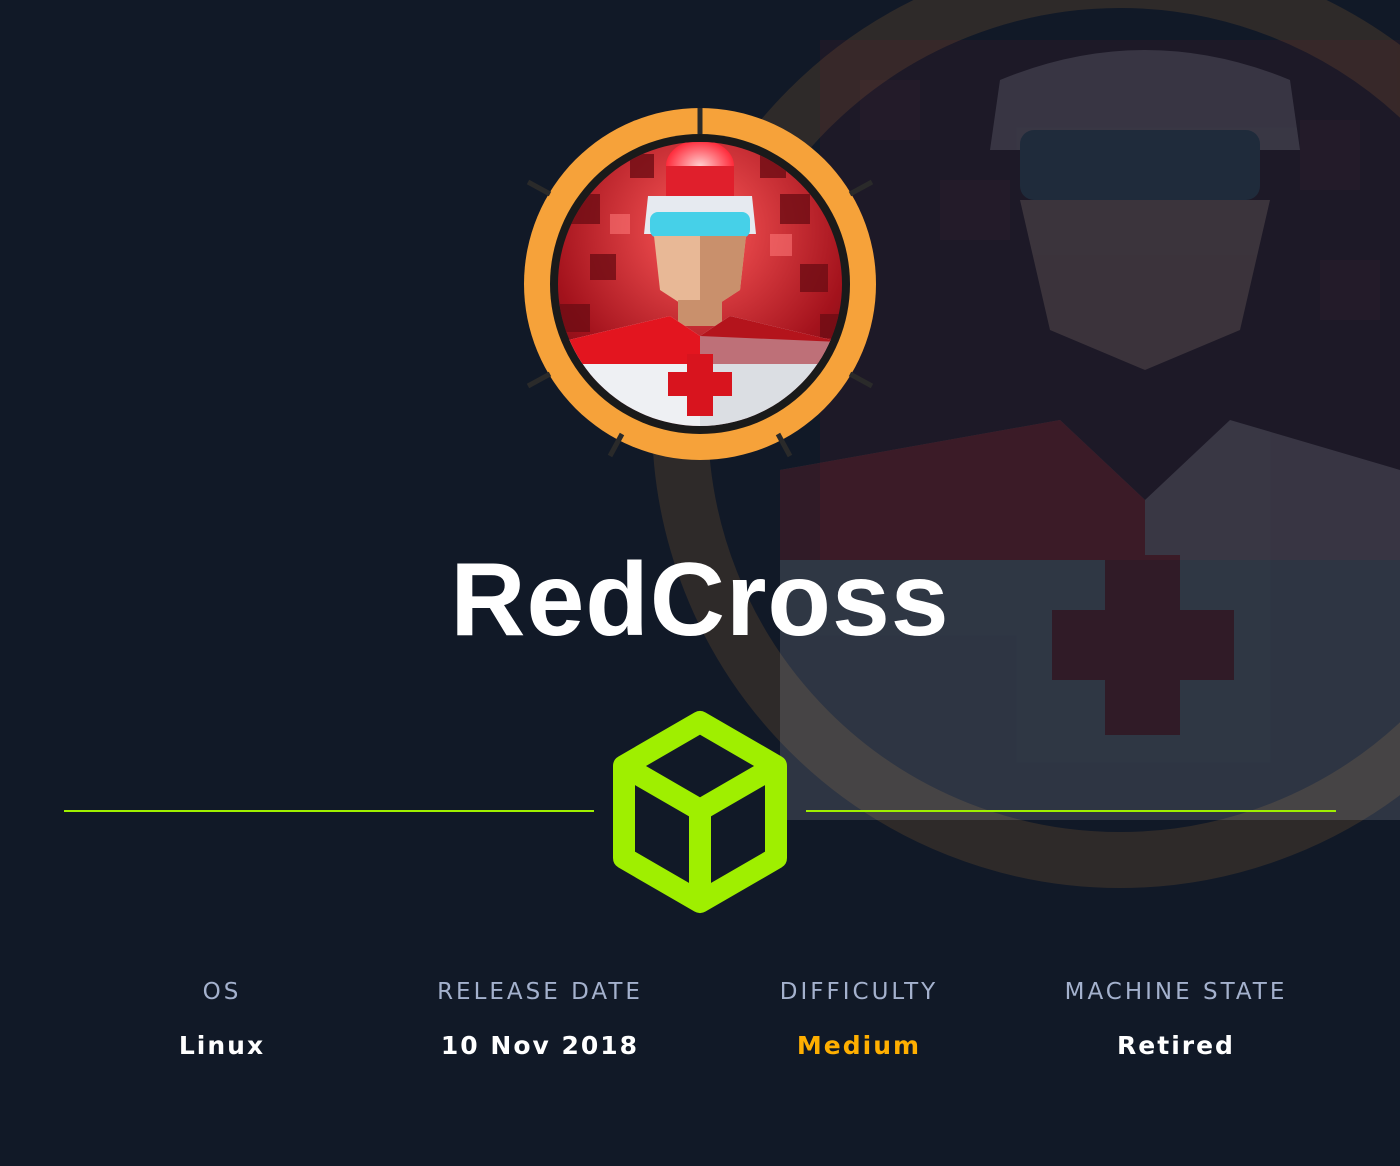  Describe the element at coordinates (700, 812) in the screenshot. I see `cube-icon` at that location.